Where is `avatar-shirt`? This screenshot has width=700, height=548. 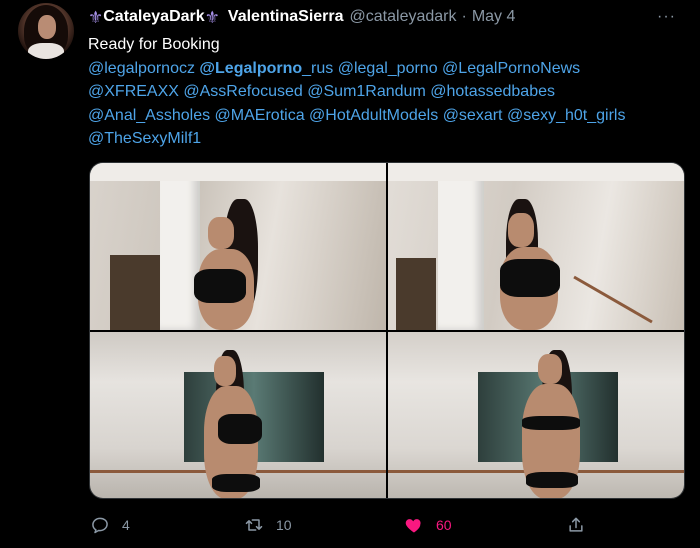
avatar-shirt is located at coordinates (46, 51).